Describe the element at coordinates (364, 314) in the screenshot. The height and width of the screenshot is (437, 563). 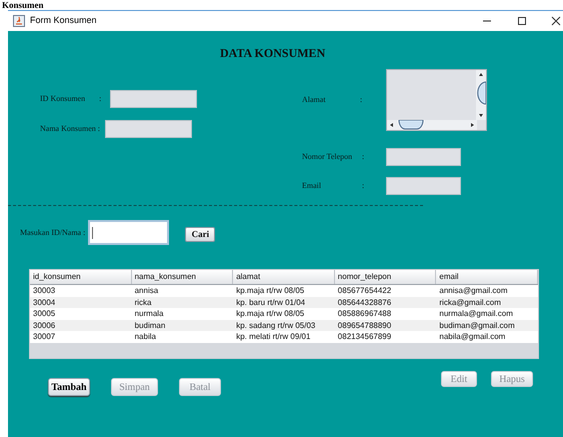
I see `table-cell-text: 085886967488` at that location.